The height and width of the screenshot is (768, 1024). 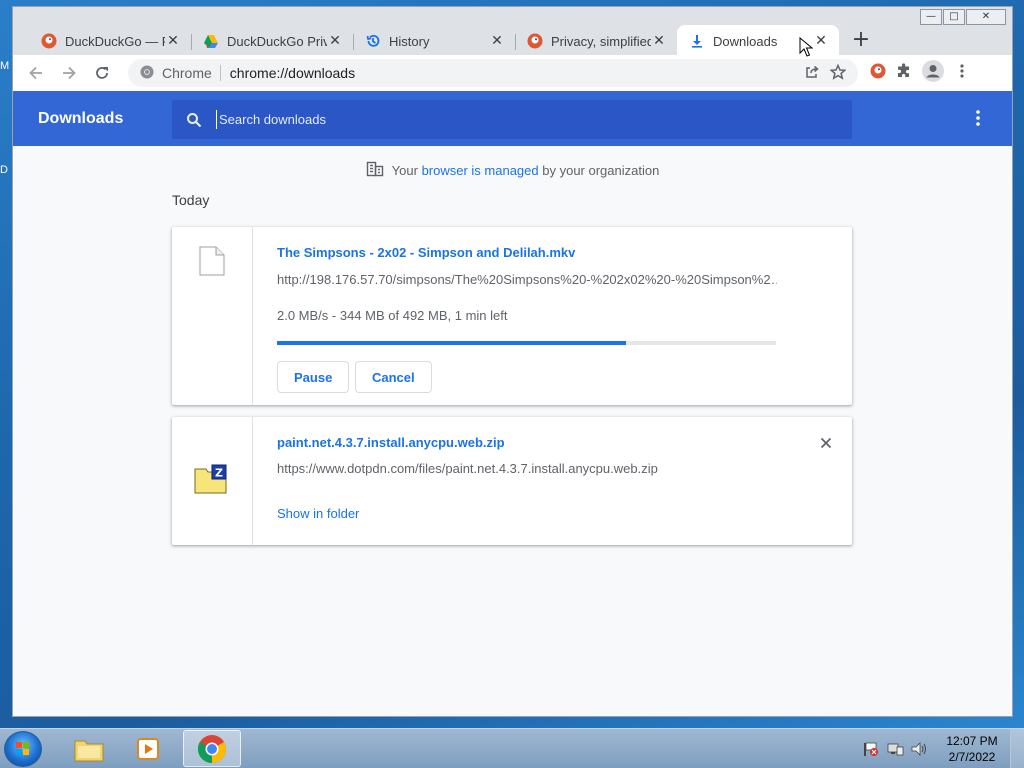 What do you see at coordinates (194, 120) in the screenshot?
I see `search-icon` at bounding box center [194, 120].